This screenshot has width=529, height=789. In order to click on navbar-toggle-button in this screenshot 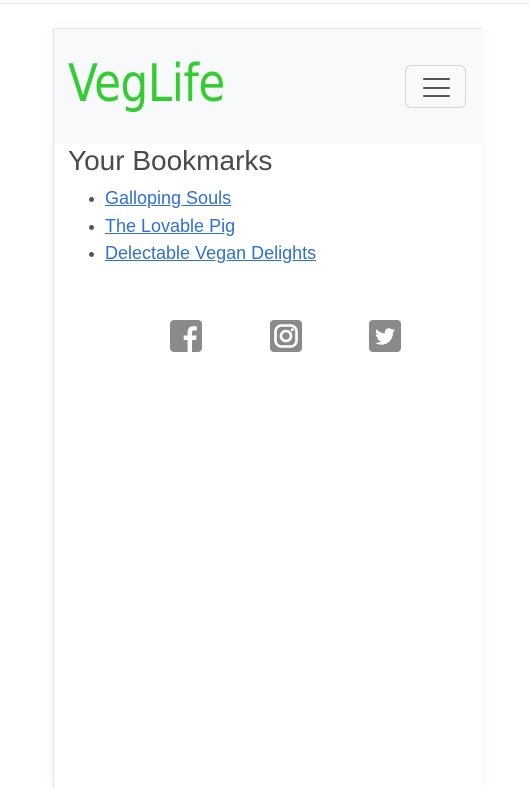, I will do `click(435, 86)`.